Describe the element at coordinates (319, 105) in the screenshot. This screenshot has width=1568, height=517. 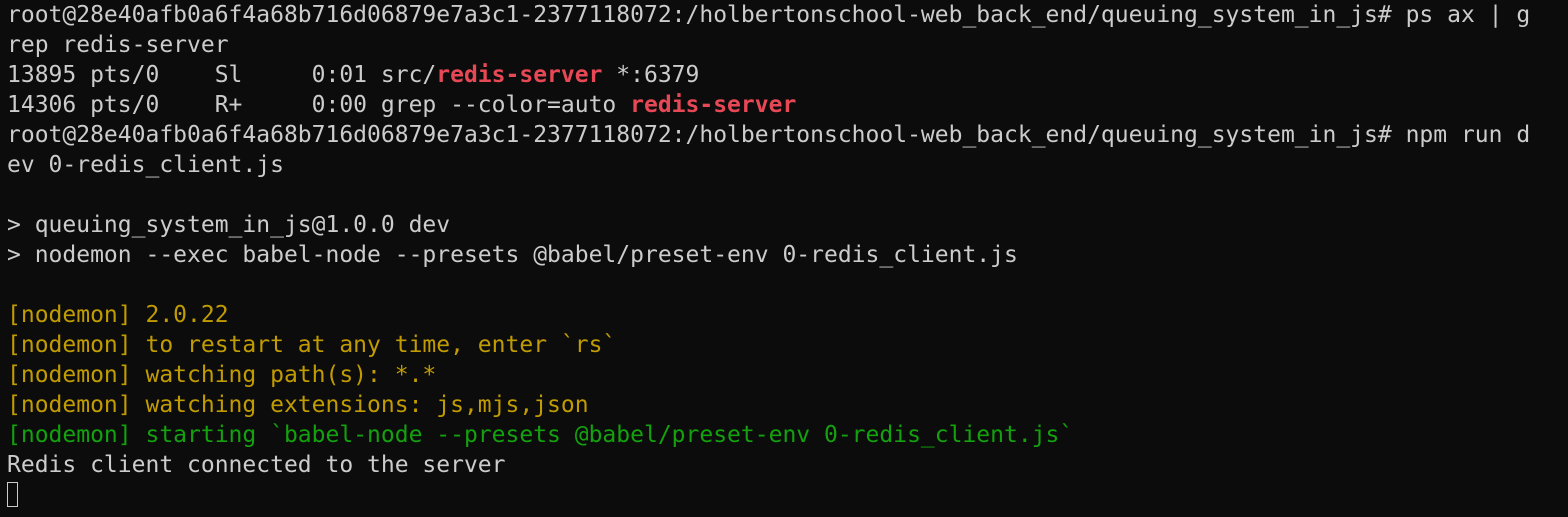
I see `process-info: 14306 pts/0 R+ 0:00 grep --color=auto` at that location.